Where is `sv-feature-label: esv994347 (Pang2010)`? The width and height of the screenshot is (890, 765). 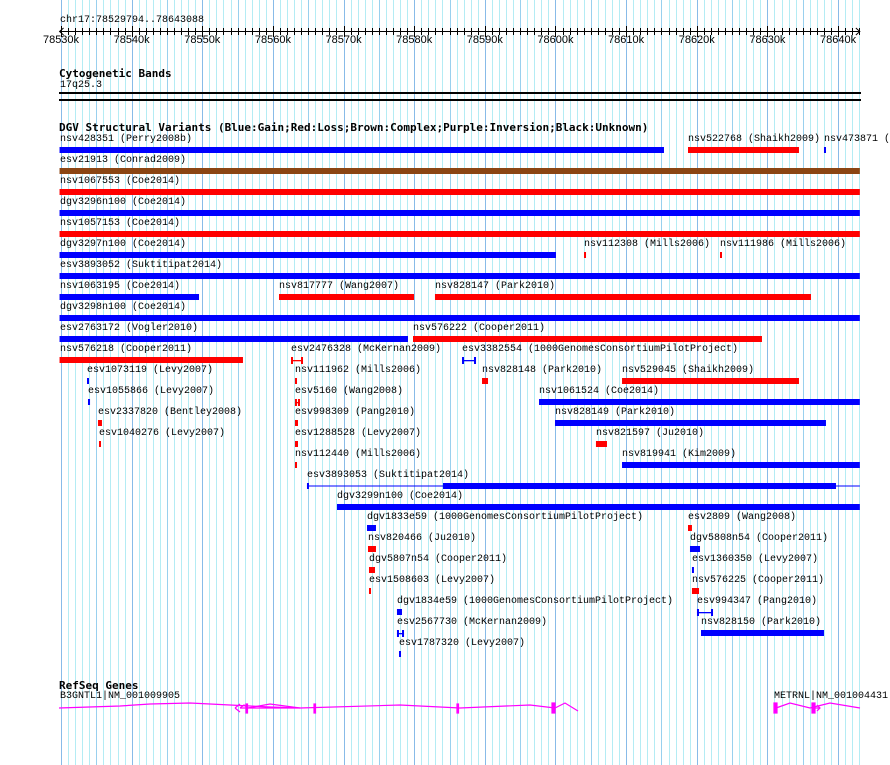
sv-feature-label: esv994347 (Pang2010) is located at coordinates (757, 601).